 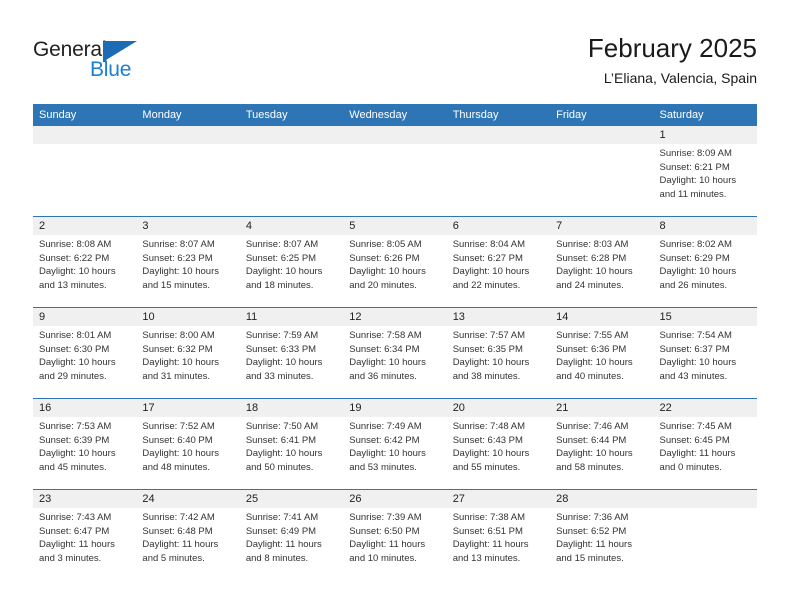 What do you see at coordinates (591, 258) in the screenshot?
I see `sun-info-line: Sunset: 6:28 PM` at bounding box center [591, 258].